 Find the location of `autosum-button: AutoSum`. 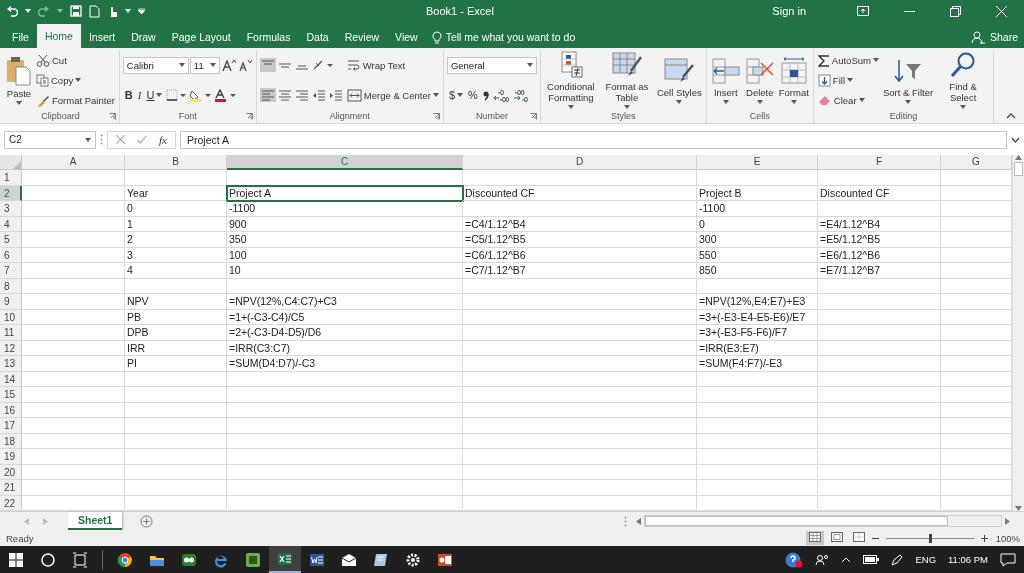

autosum-button: AutoSum is located at coordinates (848, 60).